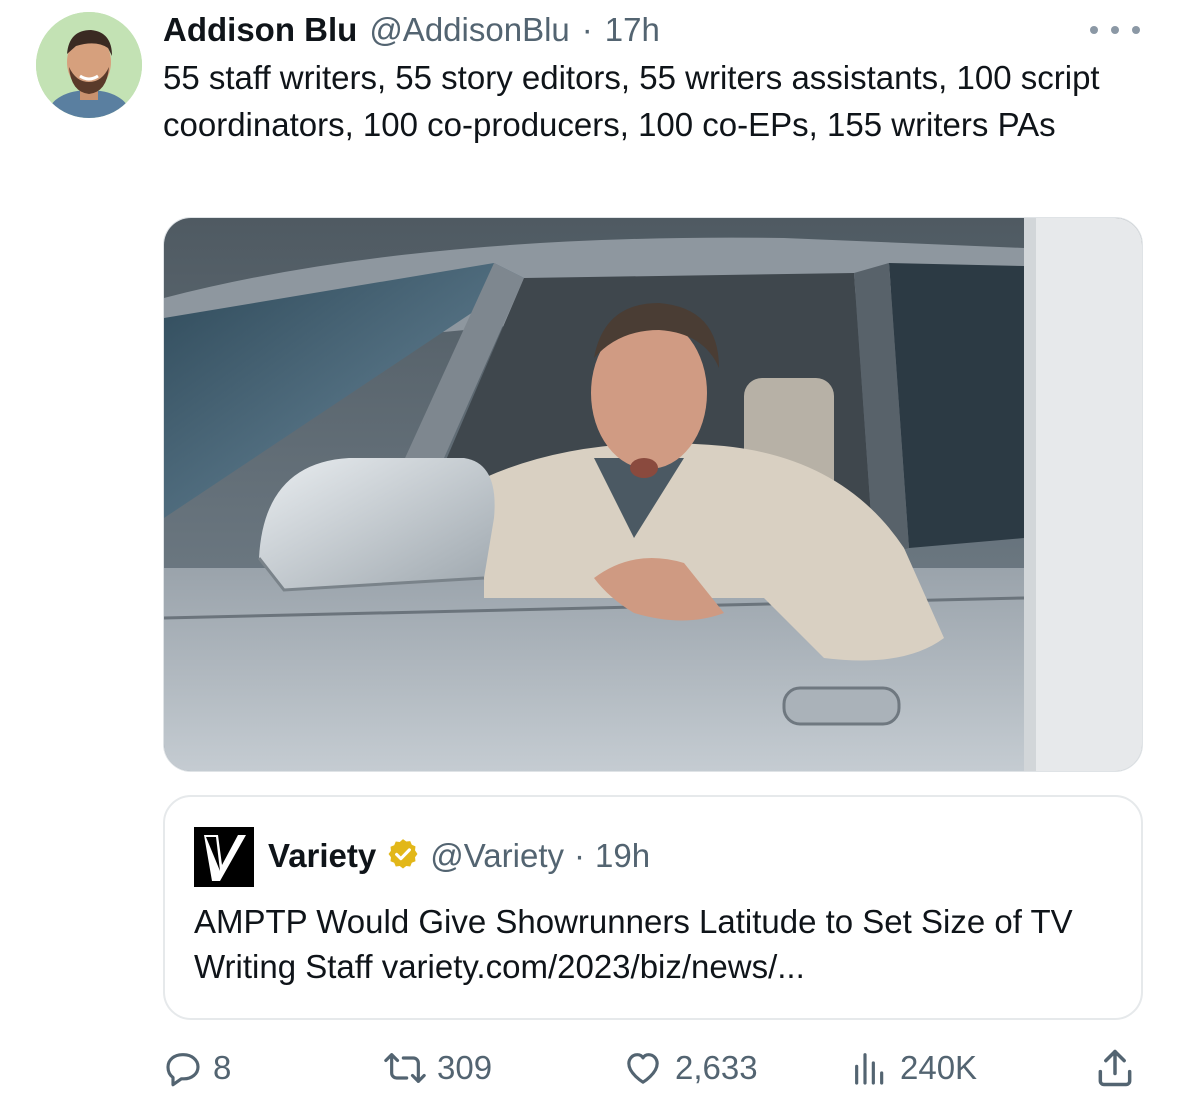 The image size is (1179, 1096). I want to click on author-avatar, so click(89, 65).